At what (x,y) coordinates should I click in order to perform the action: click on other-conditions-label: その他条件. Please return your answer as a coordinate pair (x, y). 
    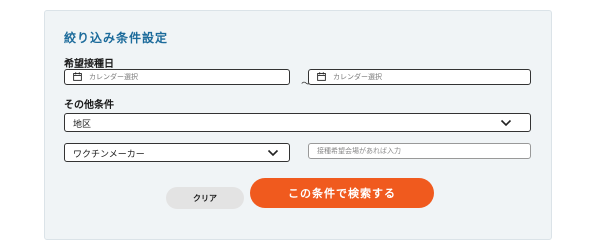
    Looking at the image, I should click on (89, 105).